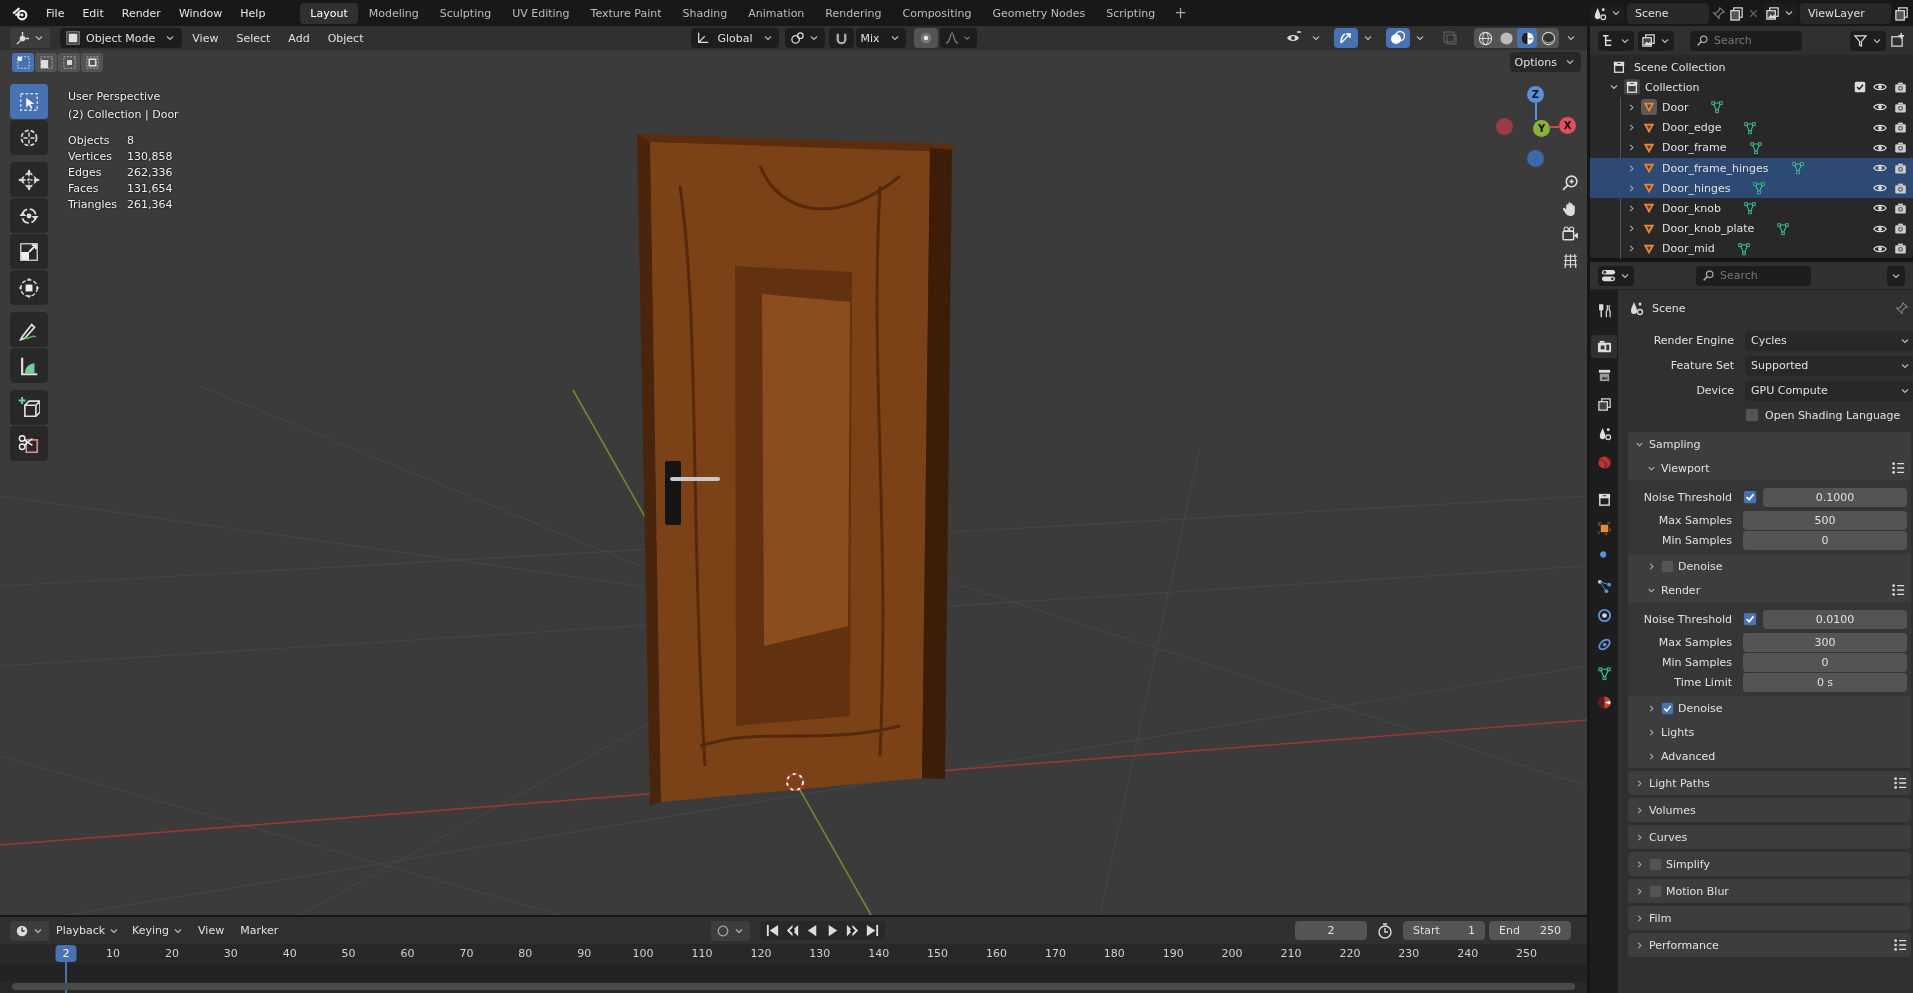 Image resolution: width=1913 pixels, height=993 pixels. Describe the element at coordinates (1769, 756) in the screenshot. I see `panel-header: Advanced` at that location.